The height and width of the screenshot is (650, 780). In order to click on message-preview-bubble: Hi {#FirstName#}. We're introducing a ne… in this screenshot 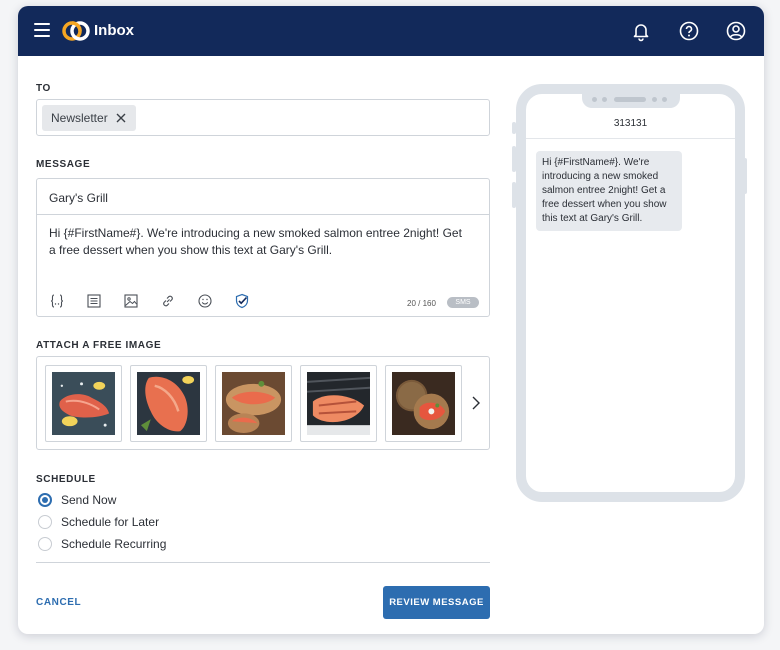, I will do `click(609, 191)`.